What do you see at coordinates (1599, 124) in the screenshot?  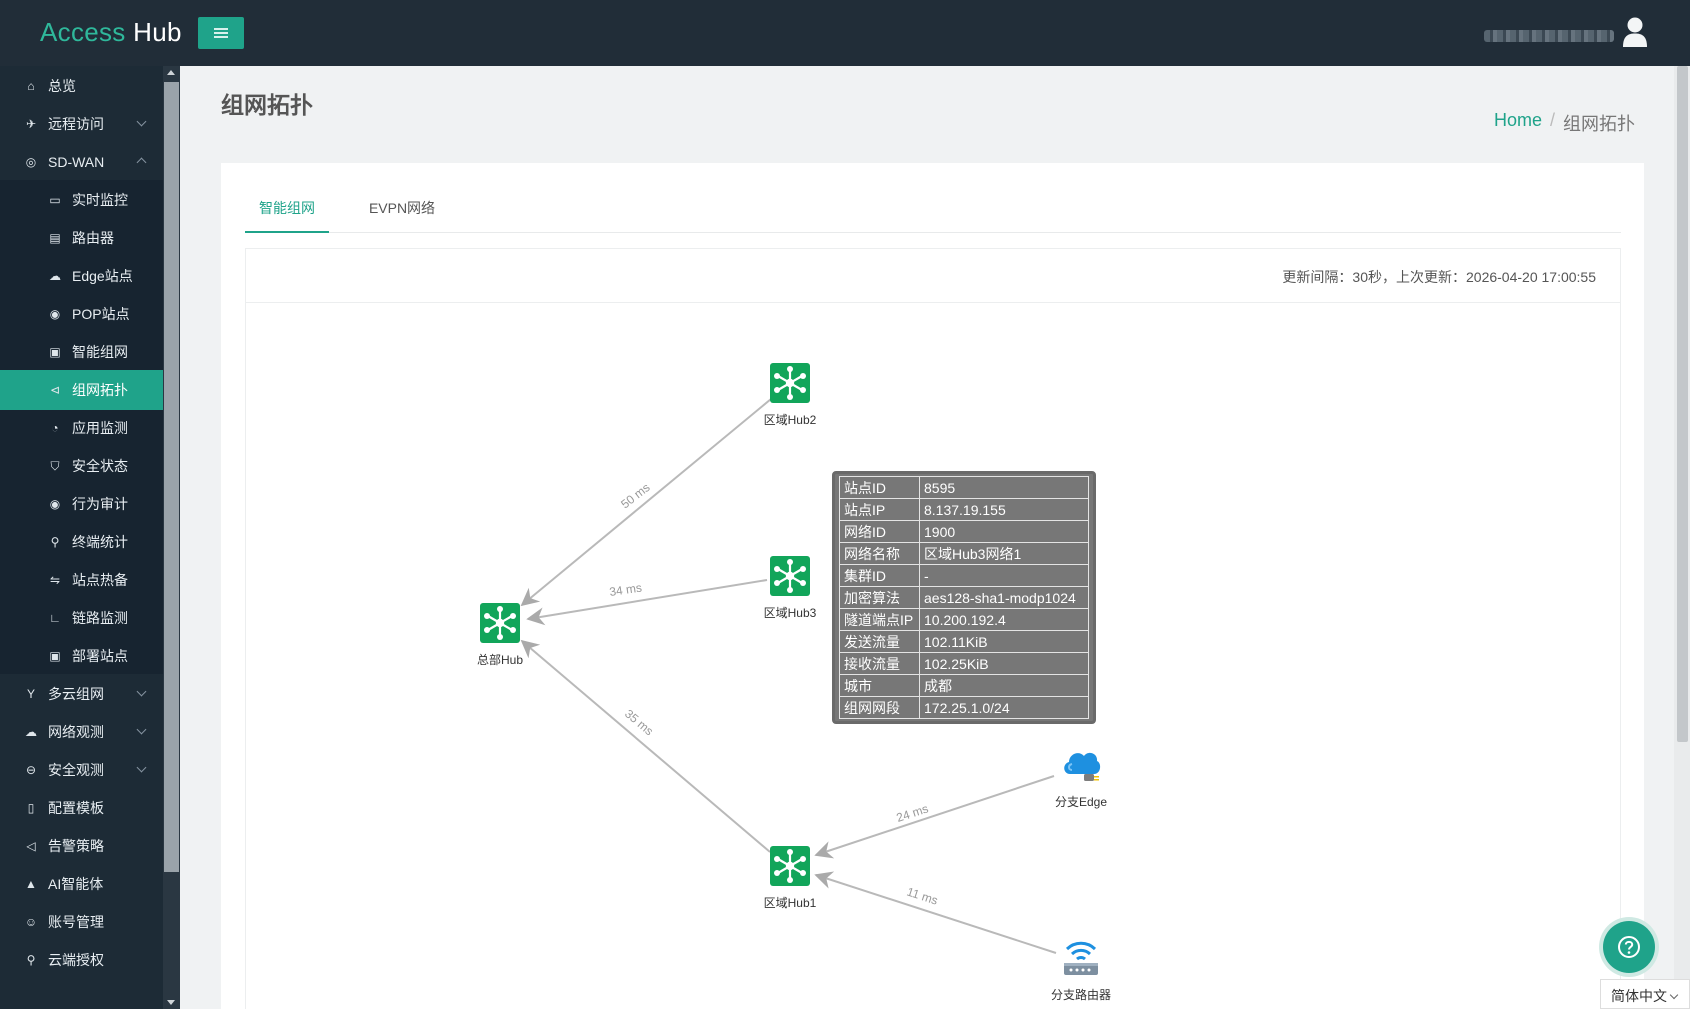 I see `breadcrumb-current: 组网拓扑` at bounding box center [1599, 124].